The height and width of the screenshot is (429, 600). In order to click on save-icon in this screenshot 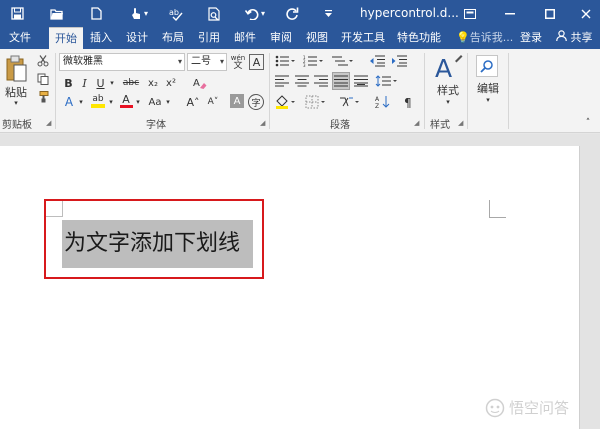, I will do `click(17, 13)`.